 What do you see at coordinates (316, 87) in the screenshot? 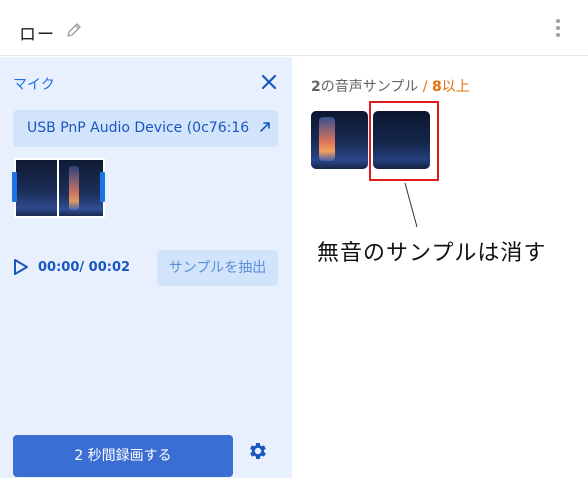
I see `sample-count-value: 2` at bounding box center [316, 87].